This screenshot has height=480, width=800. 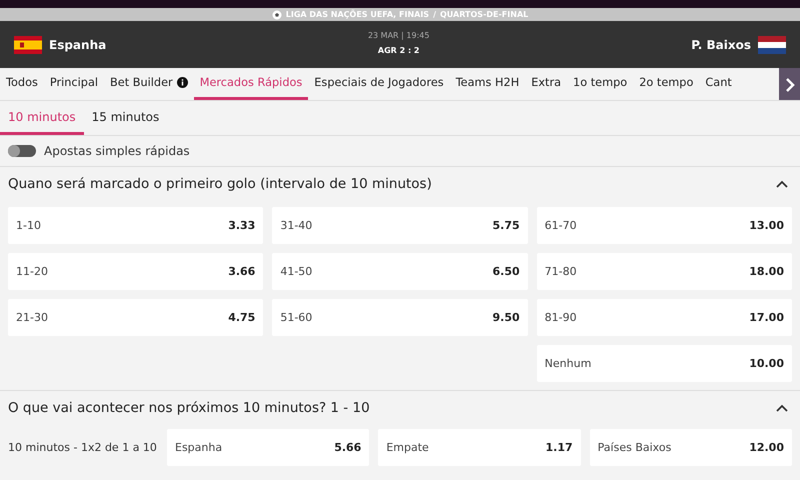 I want to click on spain-flag-icon, so click(x=28, y=45).